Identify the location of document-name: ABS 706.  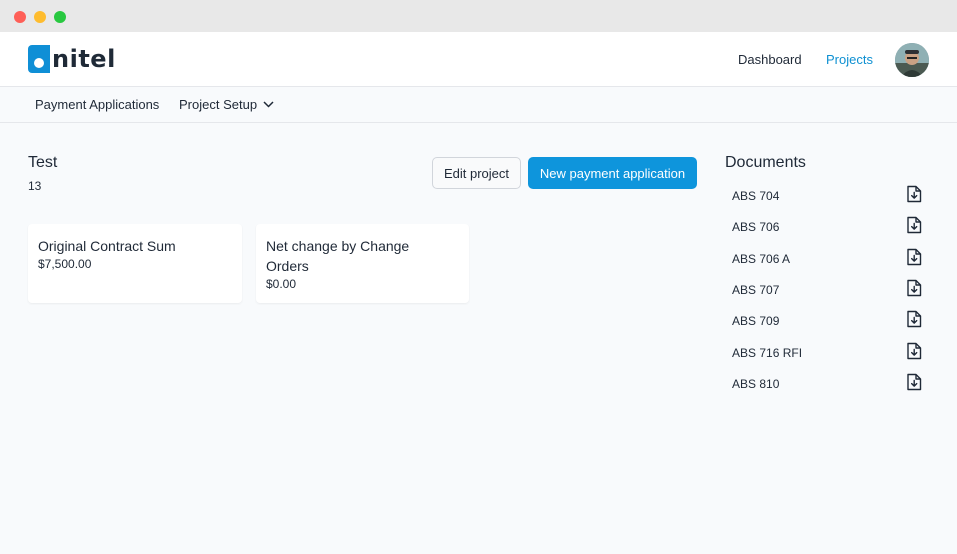
(756, 227).